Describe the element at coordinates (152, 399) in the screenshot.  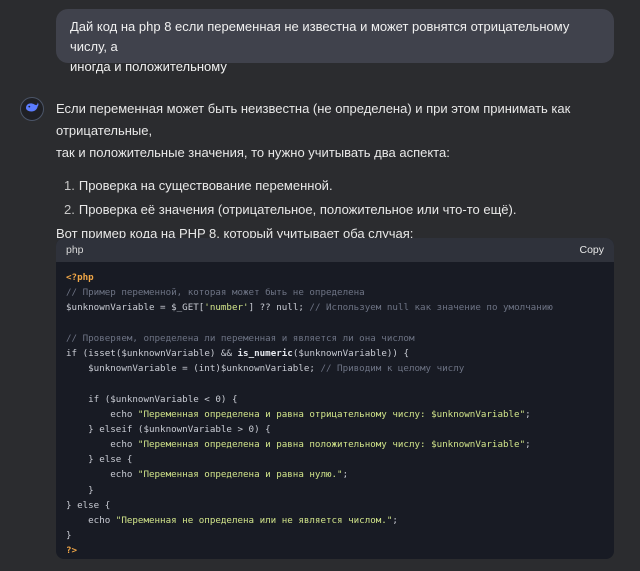
I see `code-line: if ($unknownVariable < 0) {` at that location.